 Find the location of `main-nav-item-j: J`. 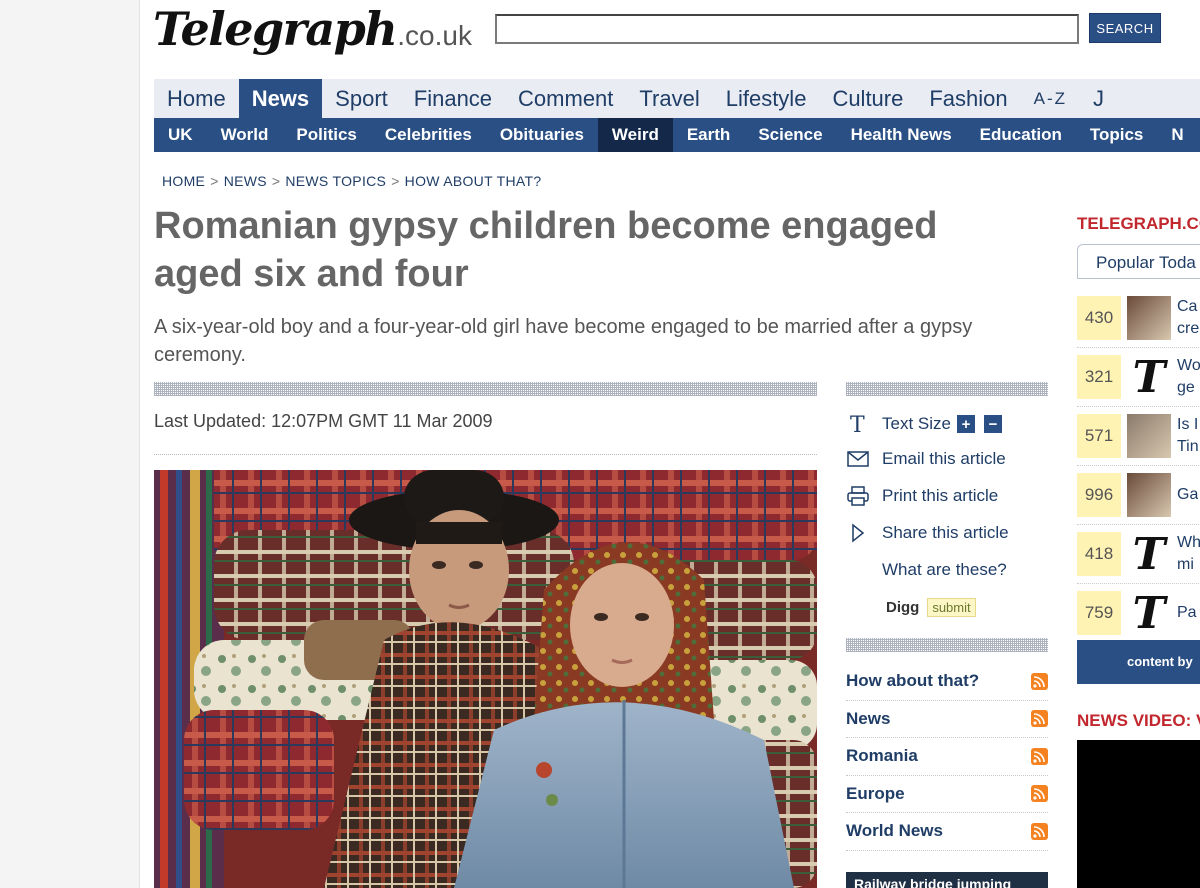

main-nav-item-j: J is located at coordinates (1098, 98).